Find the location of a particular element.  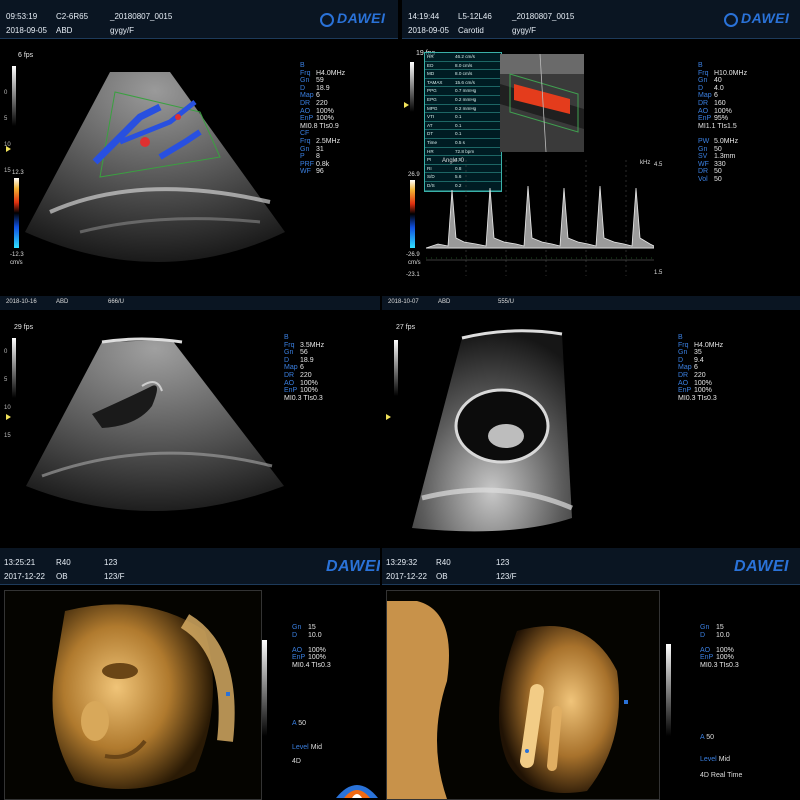

fps-label: 29 fps is located at coordinates (24, 327).